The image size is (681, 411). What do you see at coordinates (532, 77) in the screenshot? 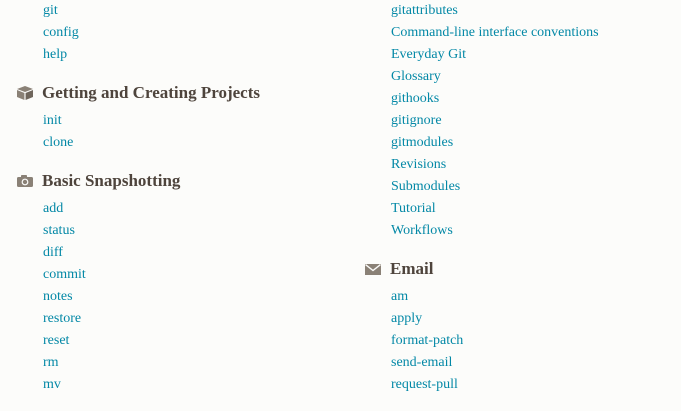
I see `list-item: Glossary` at bounding box center [532, 77].